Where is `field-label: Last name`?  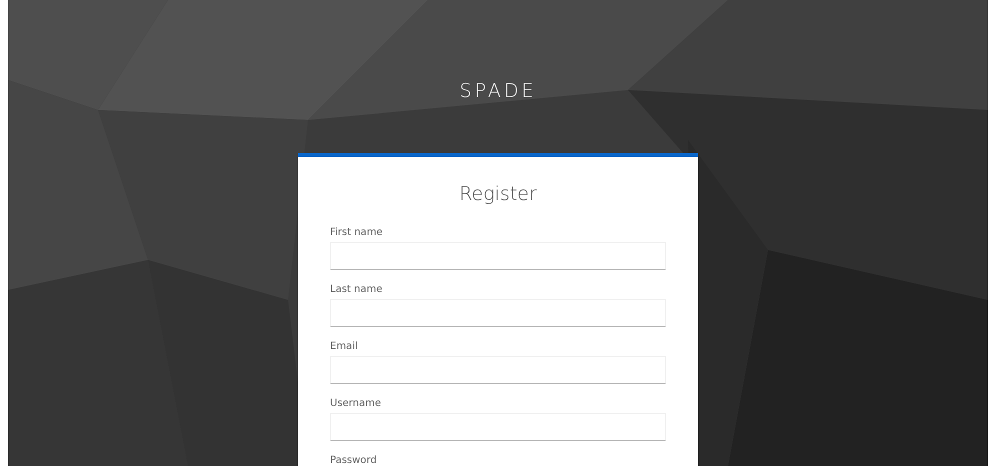 field-label: Last name is located at coordinates (357, 290).